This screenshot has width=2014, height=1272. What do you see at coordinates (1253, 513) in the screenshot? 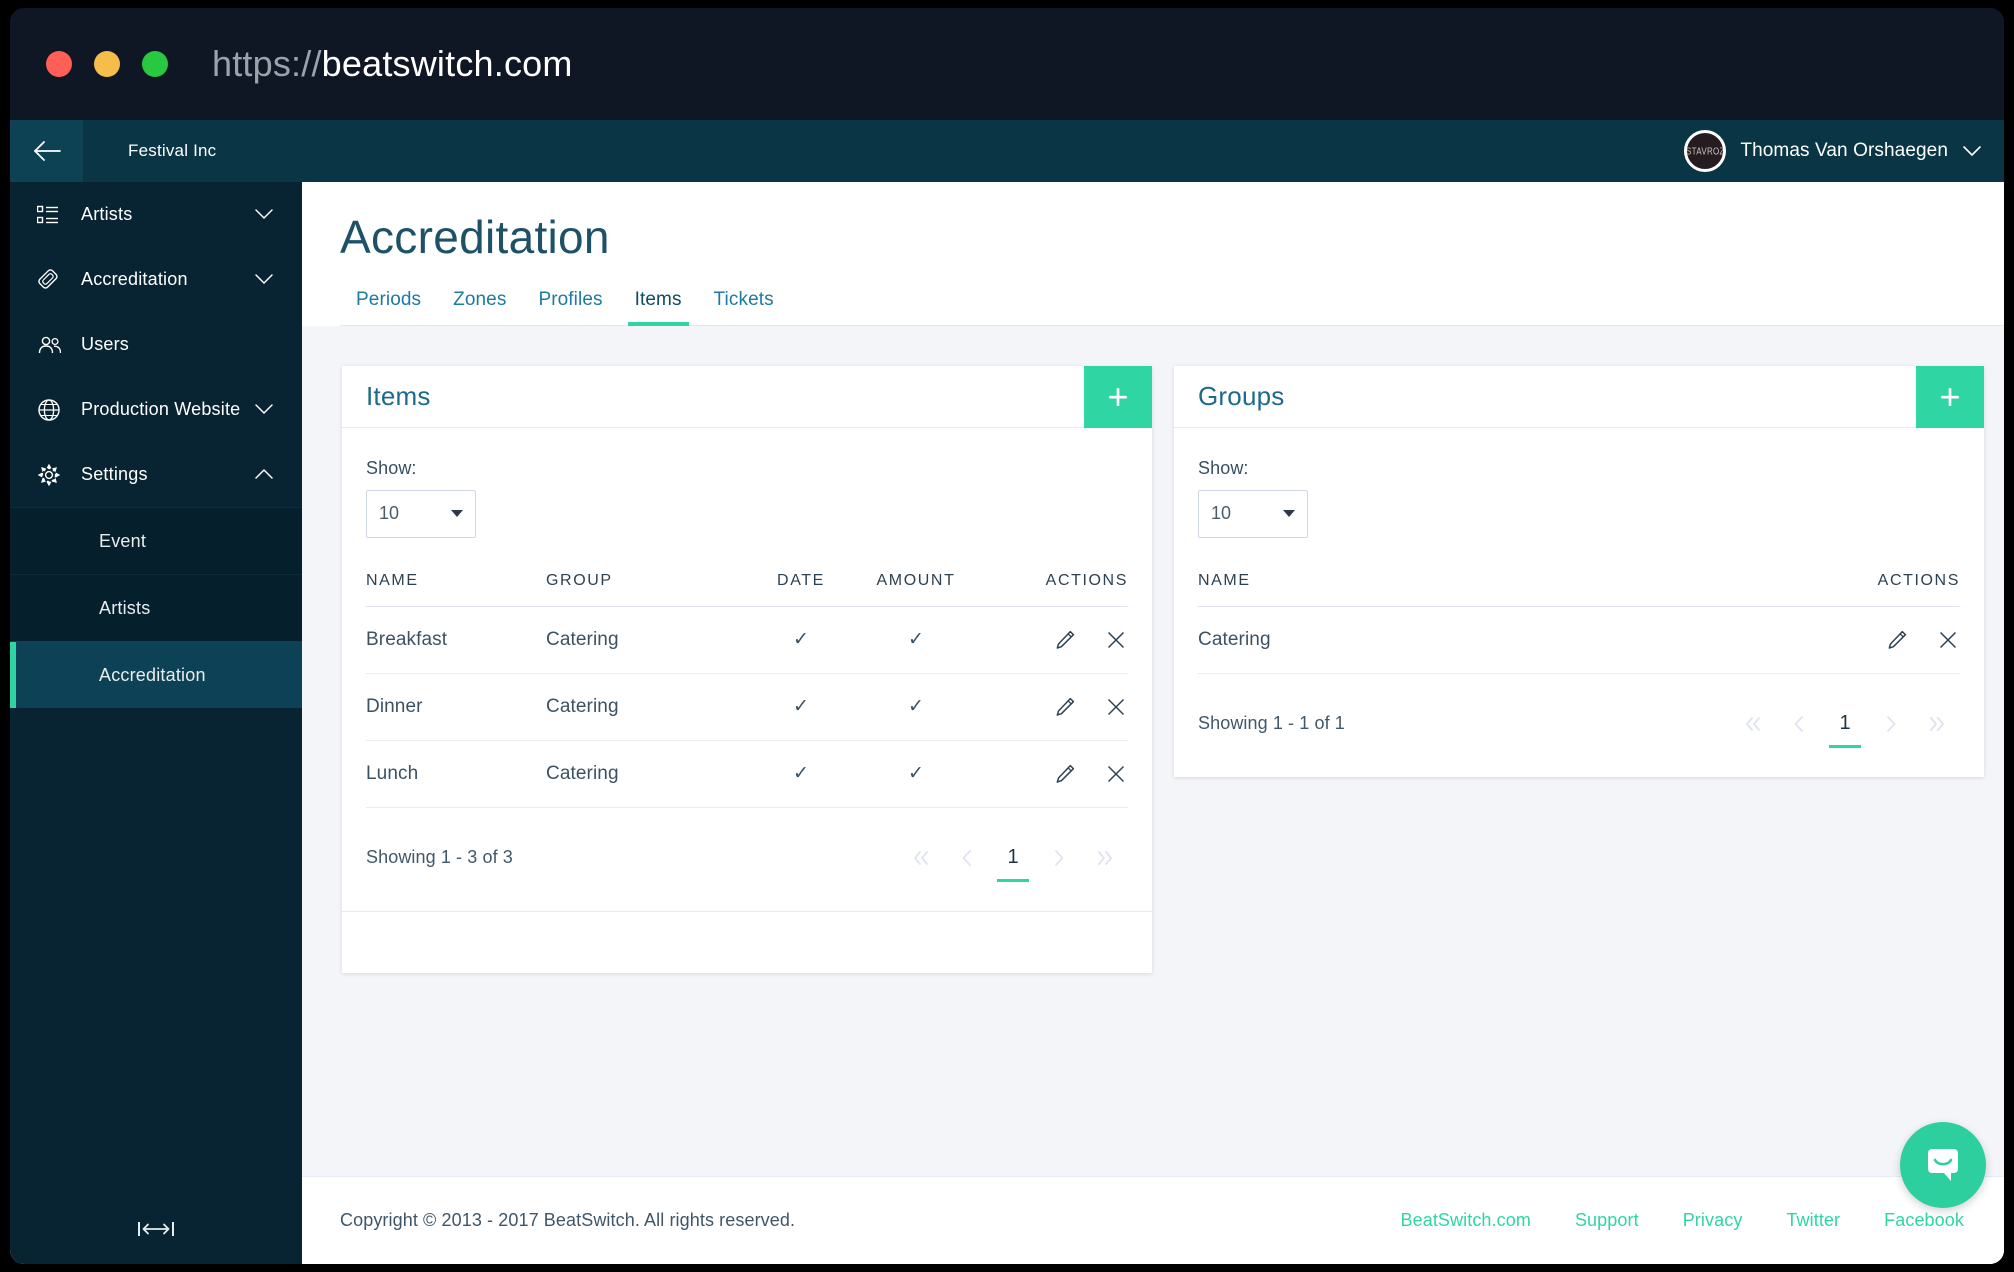
I see `groups-page-size-select: 10` at bounding box center [1253, 513].